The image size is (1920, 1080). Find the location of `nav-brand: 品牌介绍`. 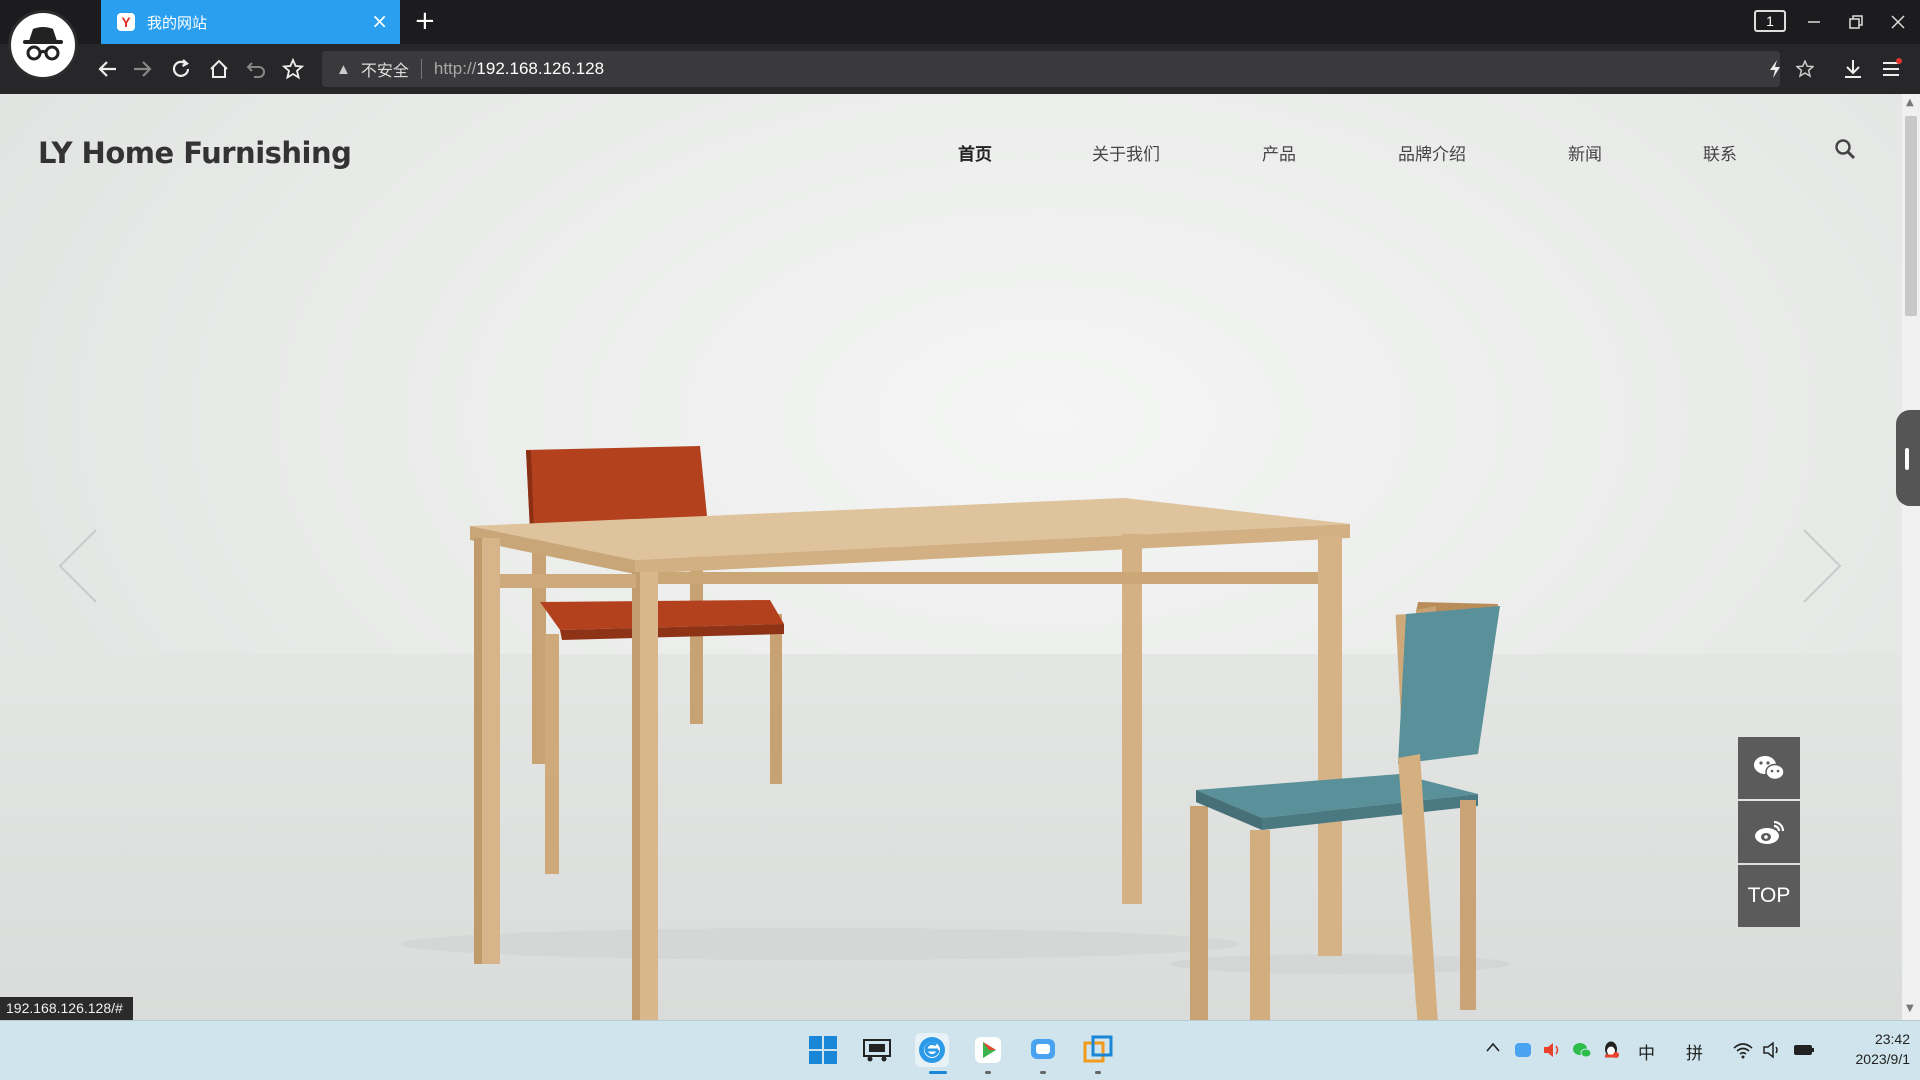

nav-brand: 品牌介绍 is located at coordinates (1432, 152).